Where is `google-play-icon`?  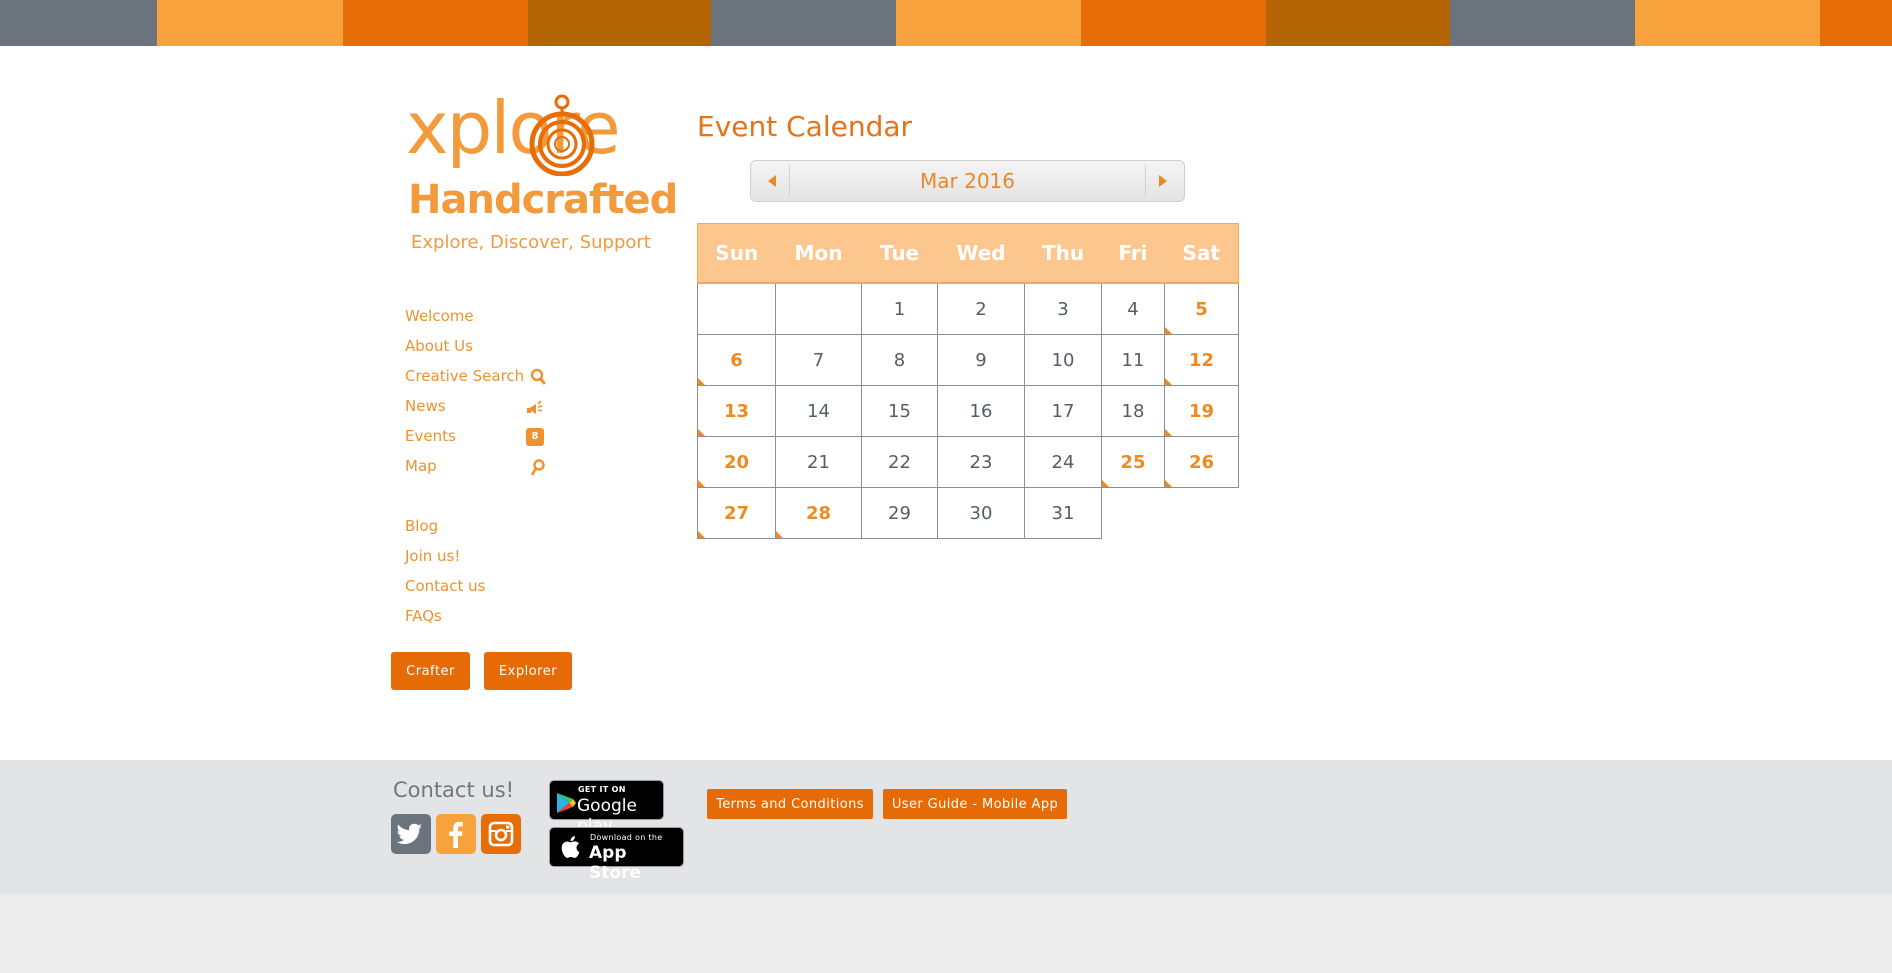
google-play-icon is located at coordinates (566, 803).